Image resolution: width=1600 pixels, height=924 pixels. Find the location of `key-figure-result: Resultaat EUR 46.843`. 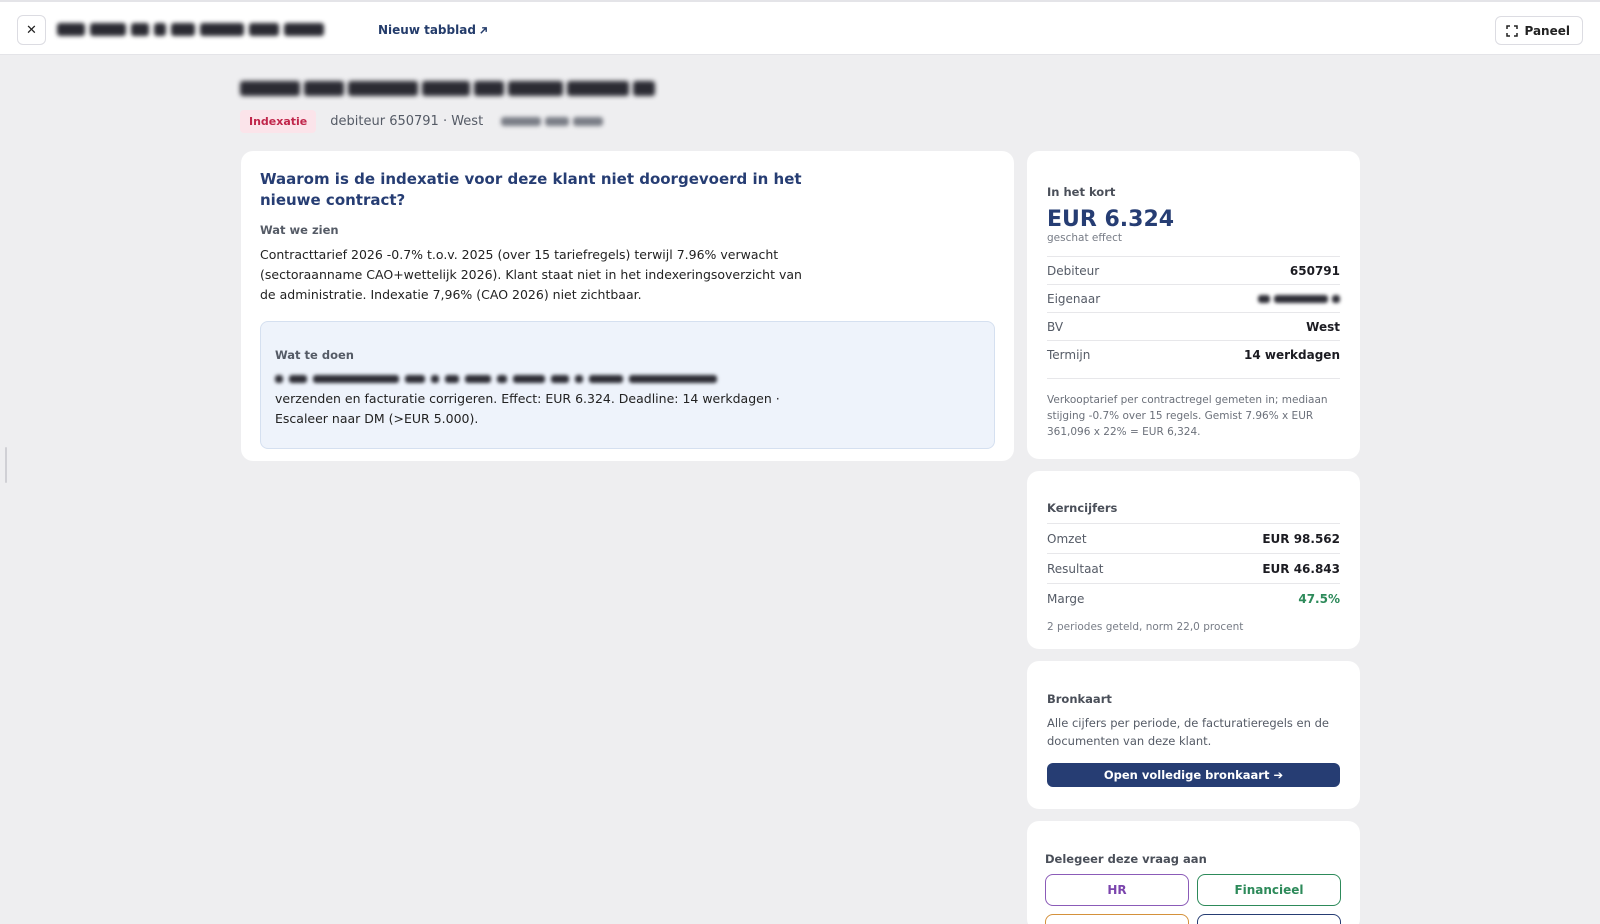

key-figure-result: Resultaat EUR 46.843 is located at coordinates (1193, 568).